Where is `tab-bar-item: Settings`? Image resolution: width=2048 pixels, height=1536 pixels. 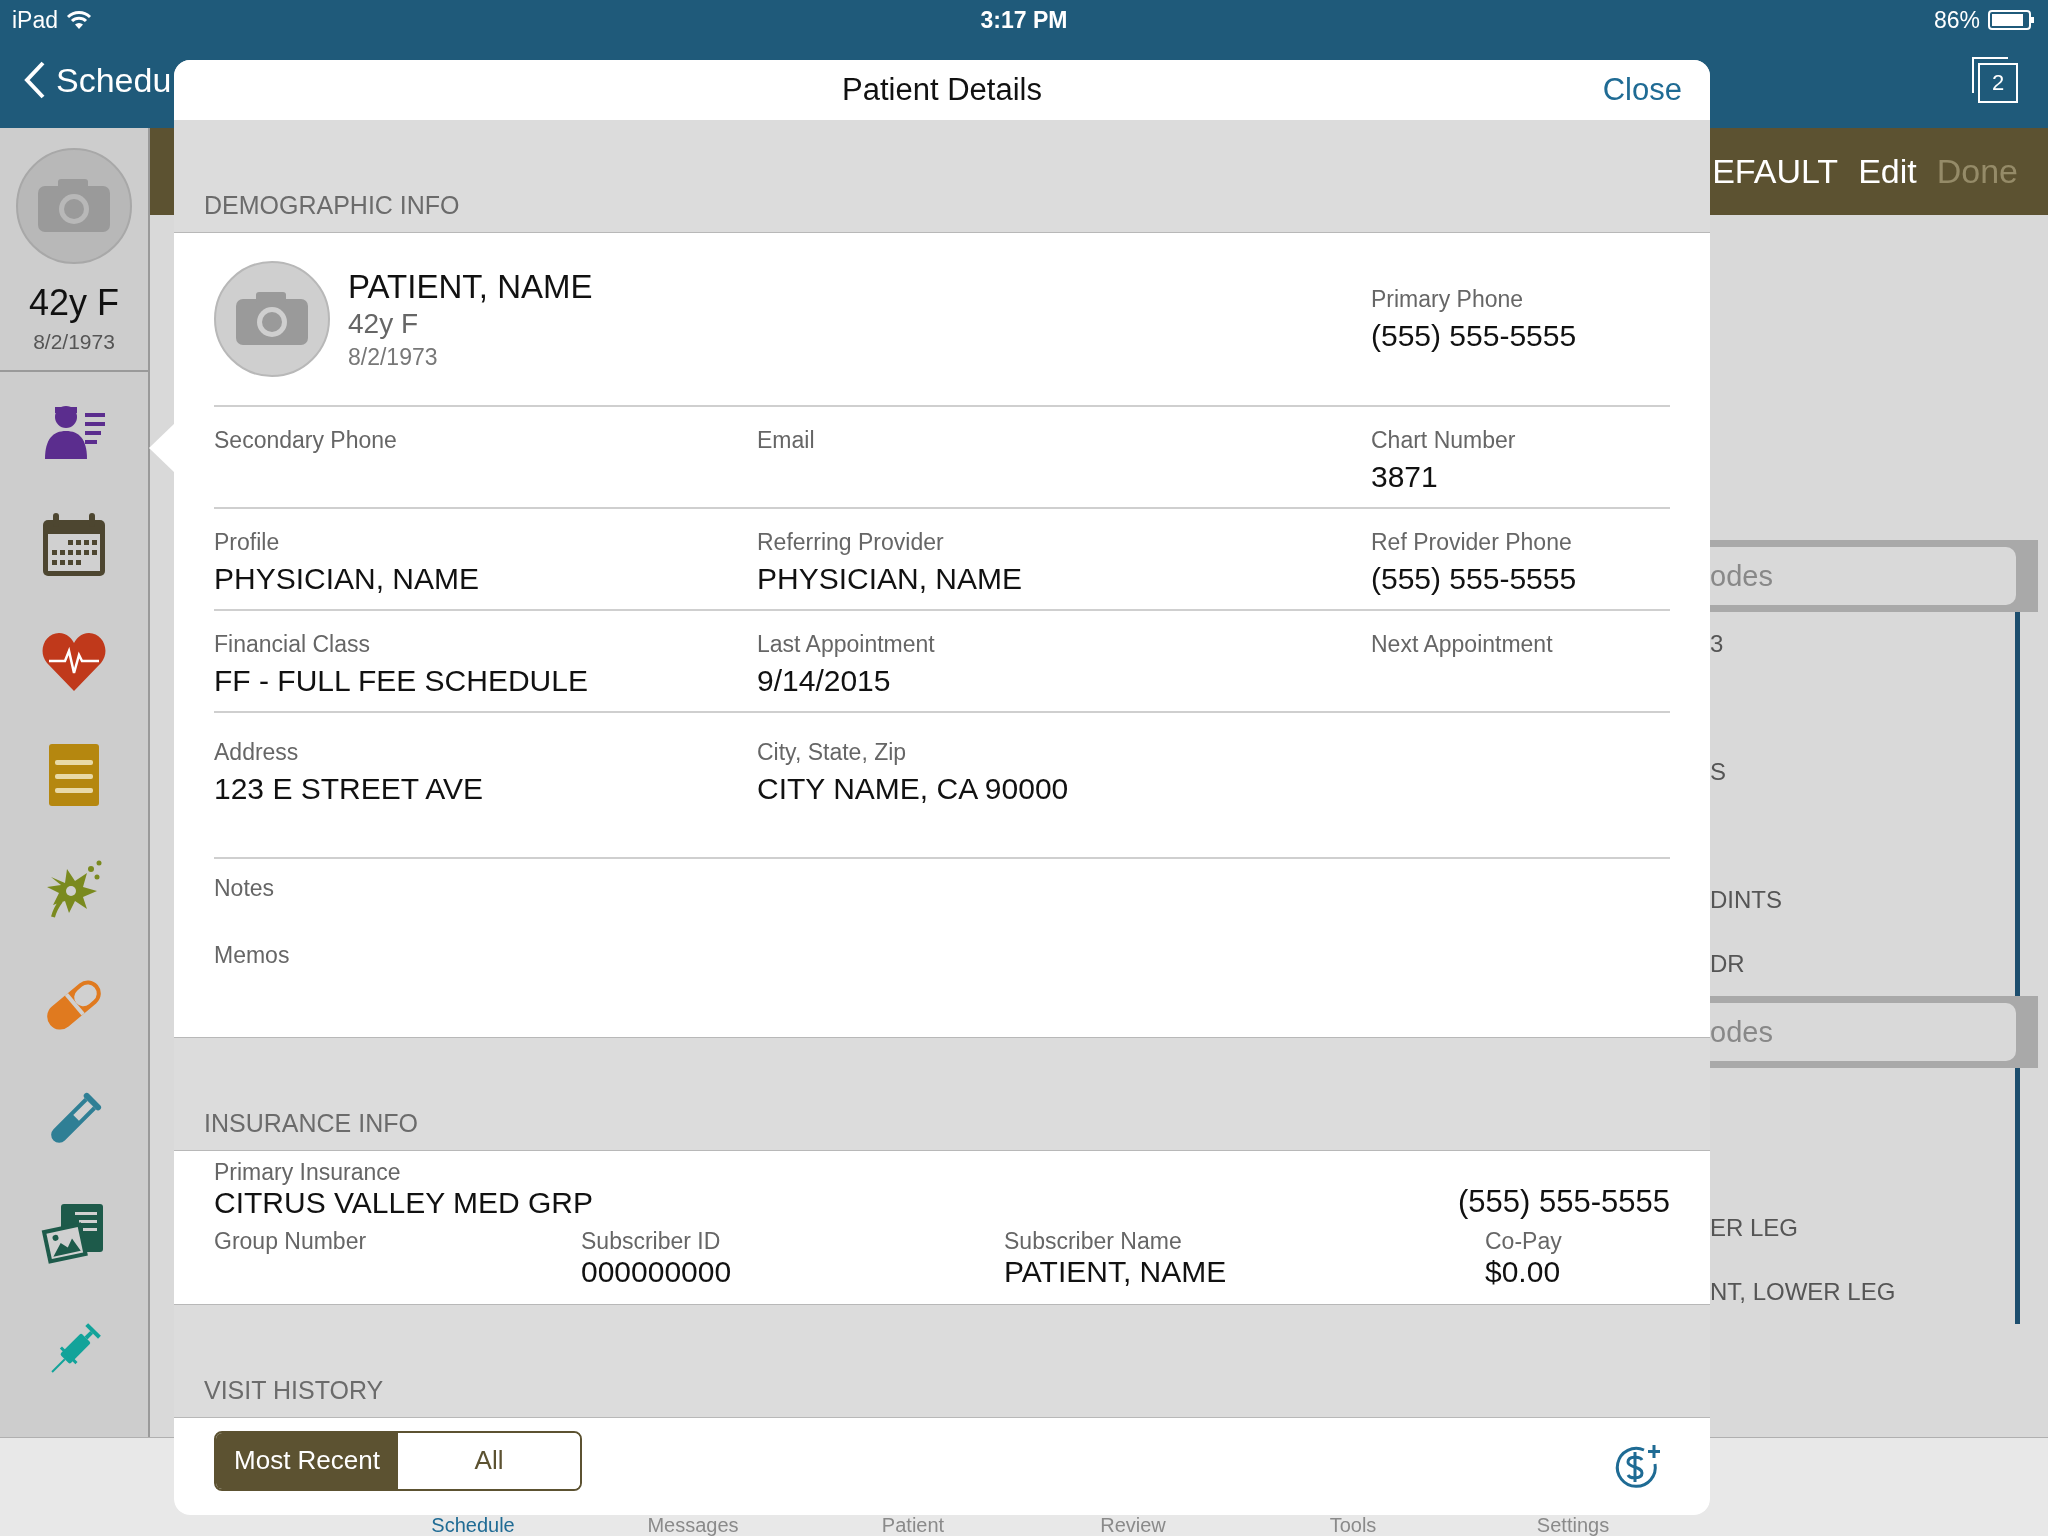
tab-bar-item: Settings is located at coordinates (1573, 1525).